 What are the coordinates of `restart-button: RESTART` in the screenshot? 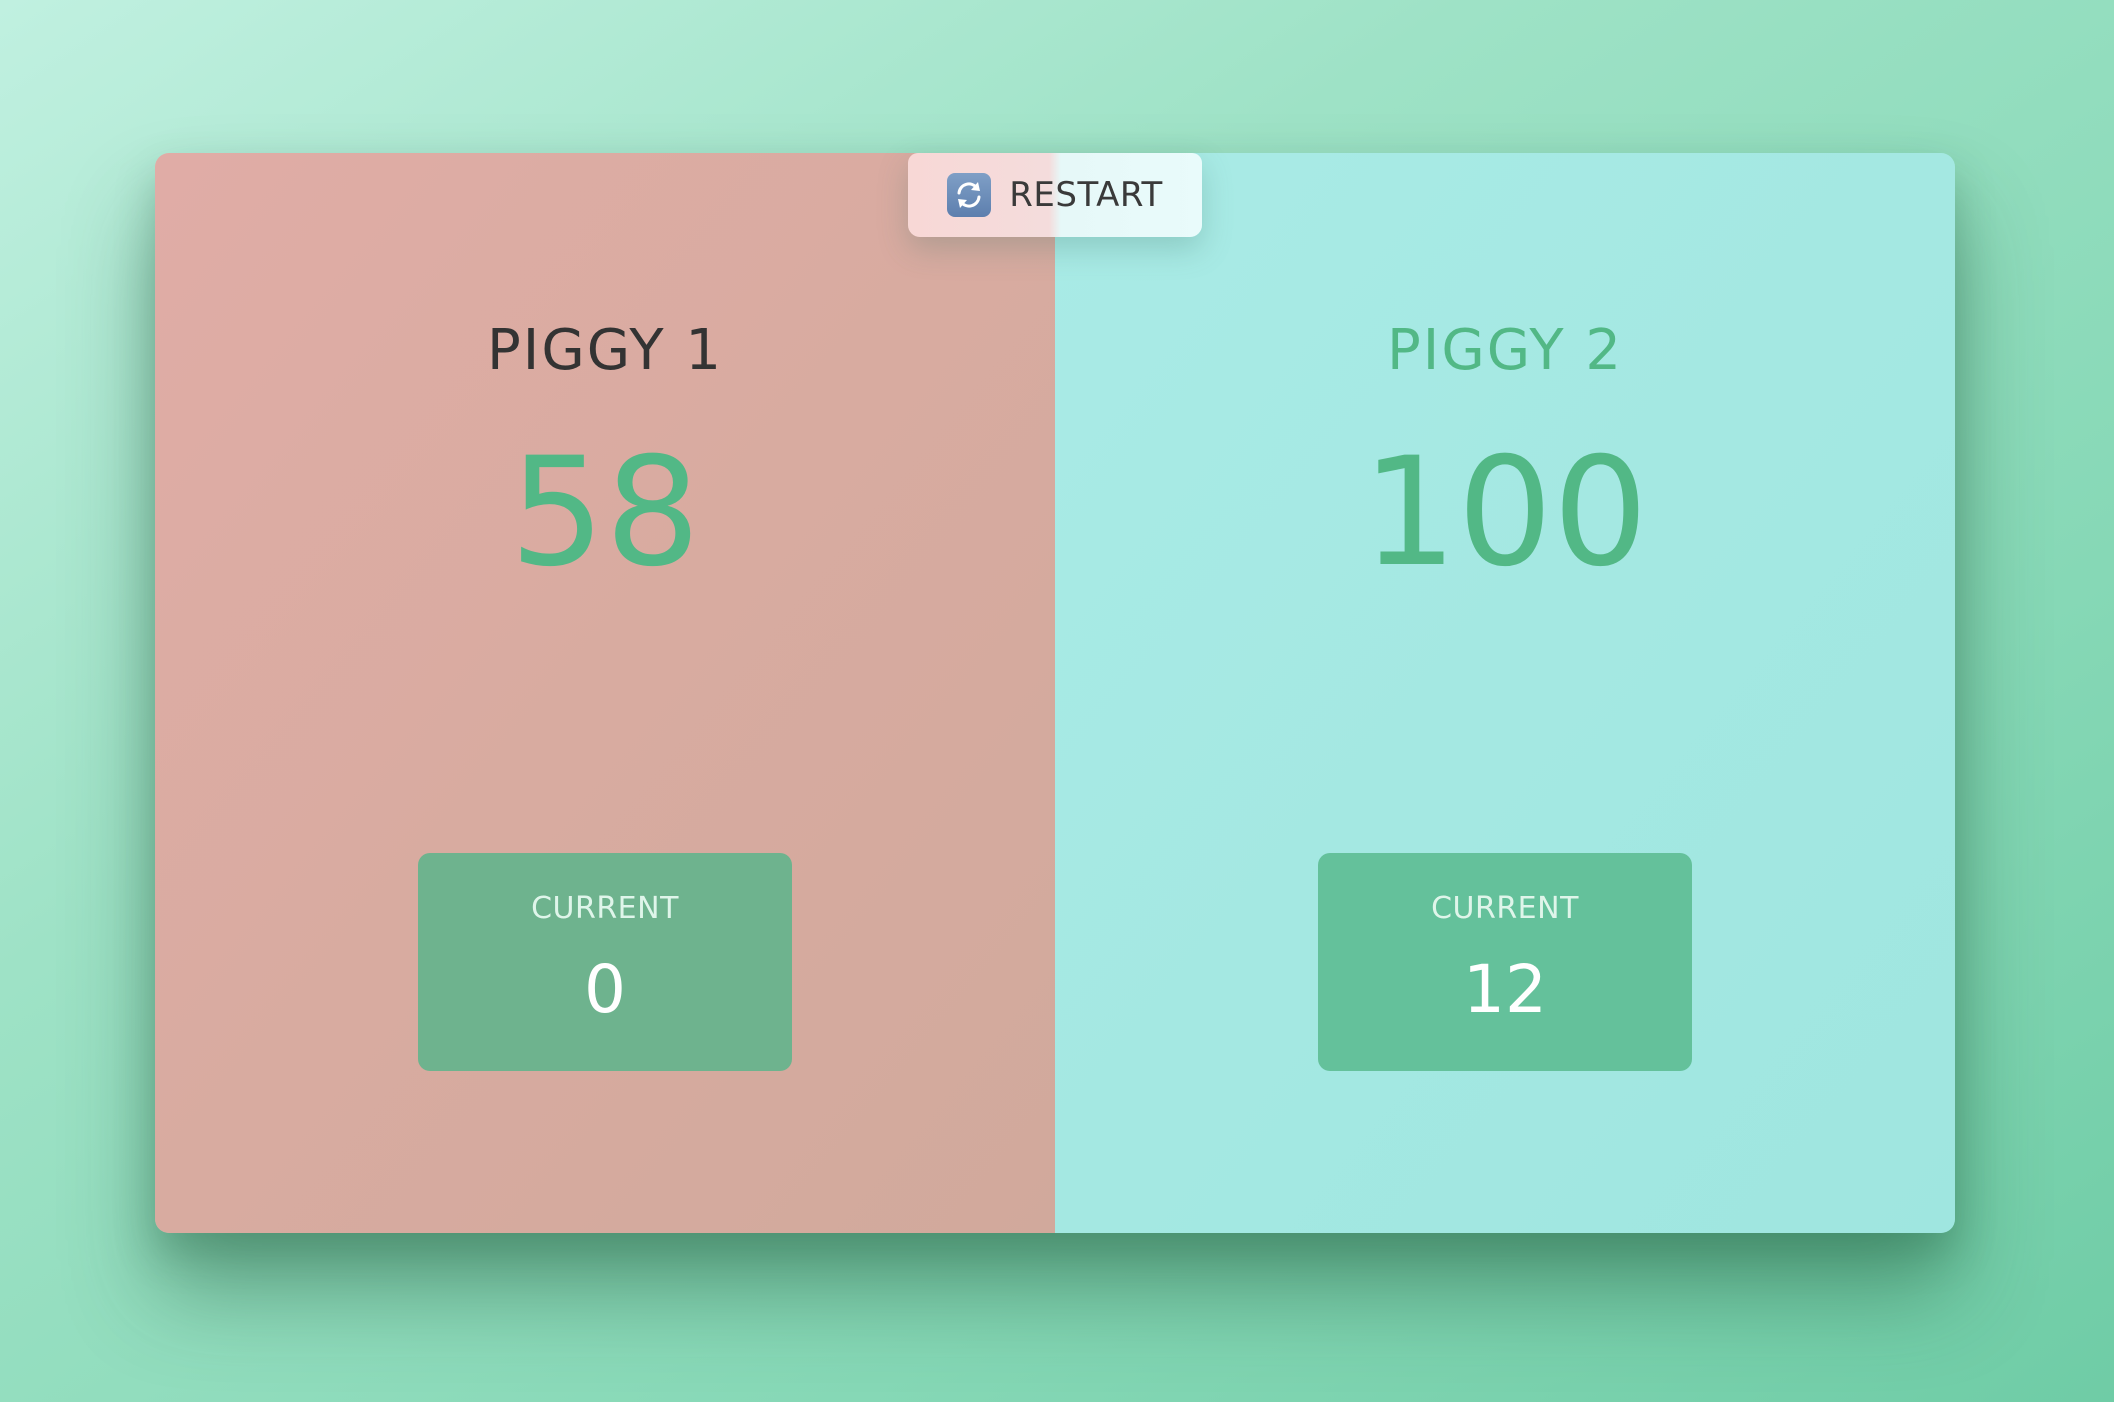 It's located at (1055, 195).